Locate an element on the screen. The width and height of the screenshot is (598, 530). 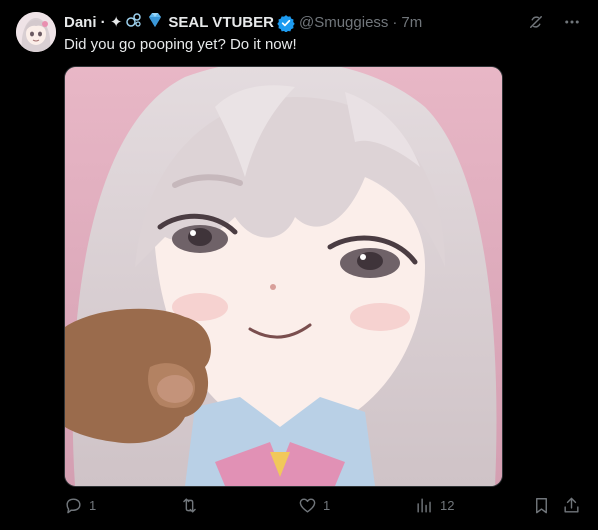
grok-icon is located at coordinates (536, 22).